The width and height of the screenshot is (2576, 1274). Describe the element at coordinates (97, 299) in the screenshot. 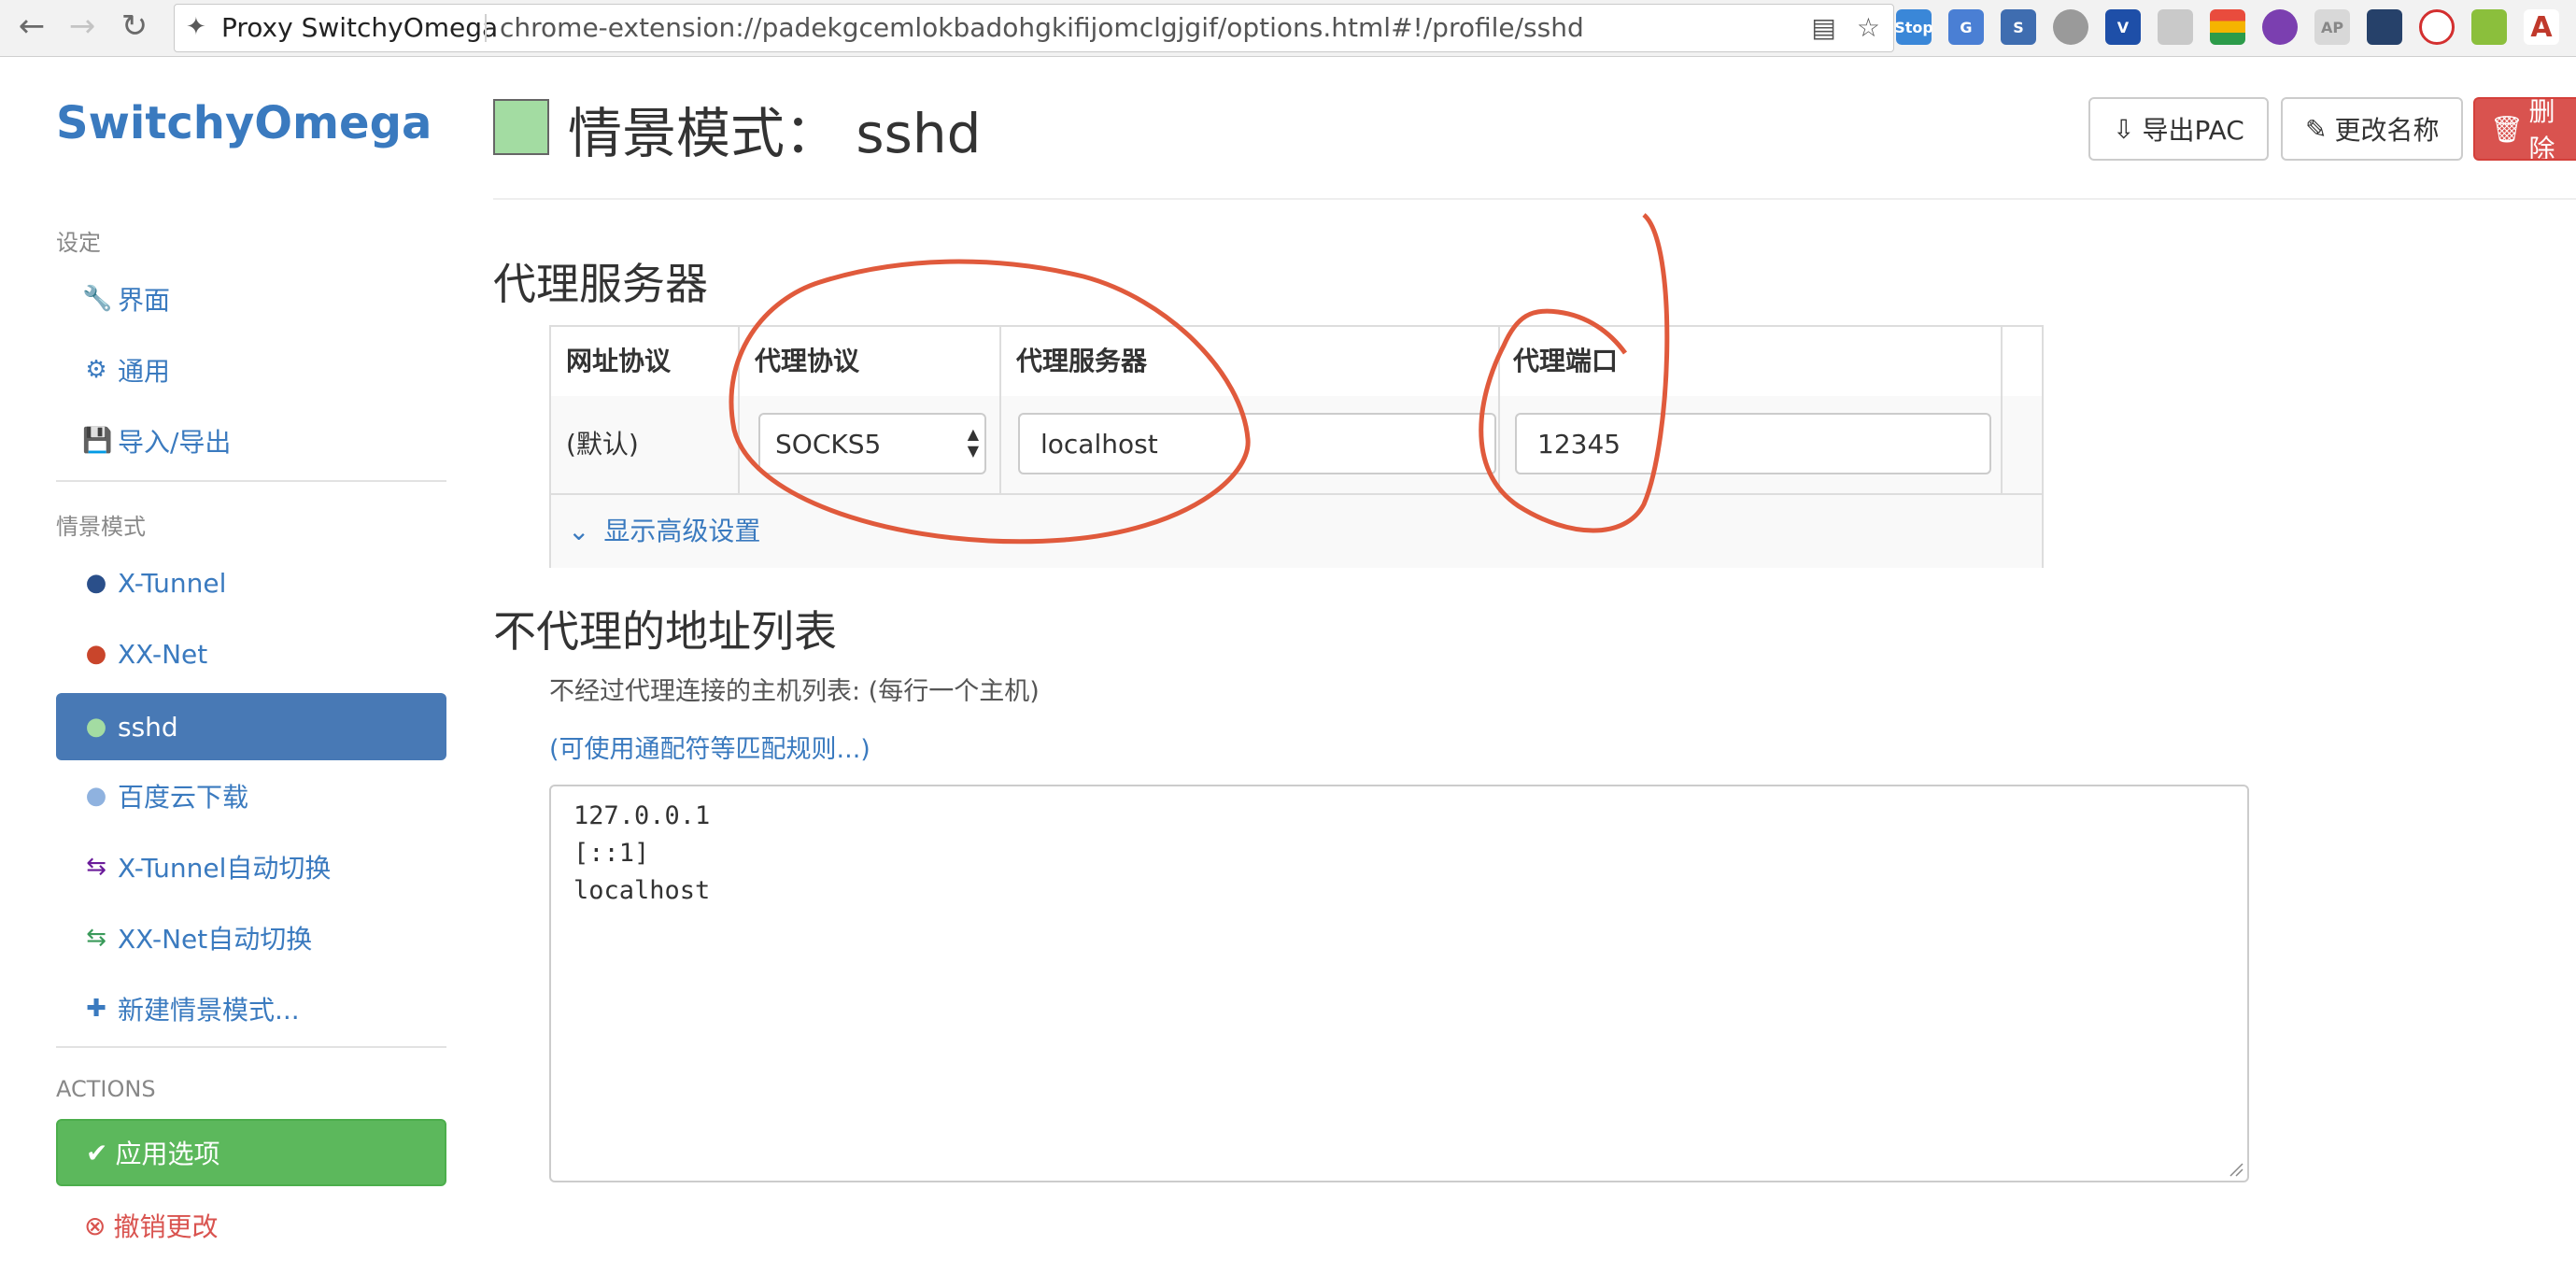

I see `wrench-icon: 🔧` at that location.